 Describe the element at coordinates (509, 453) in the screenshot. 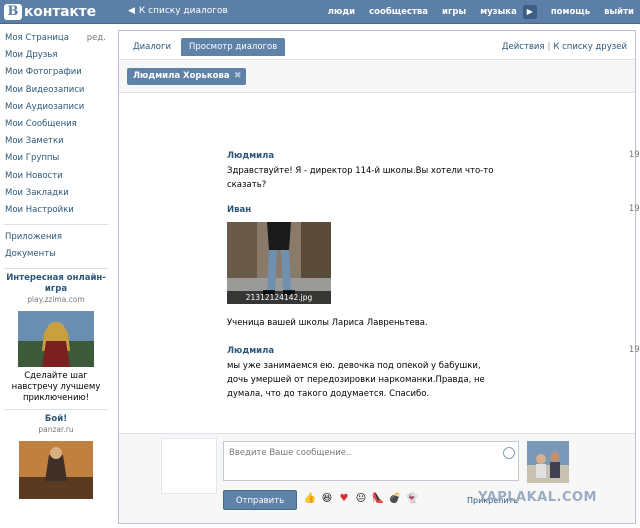

I see `smile-icon` at that location.